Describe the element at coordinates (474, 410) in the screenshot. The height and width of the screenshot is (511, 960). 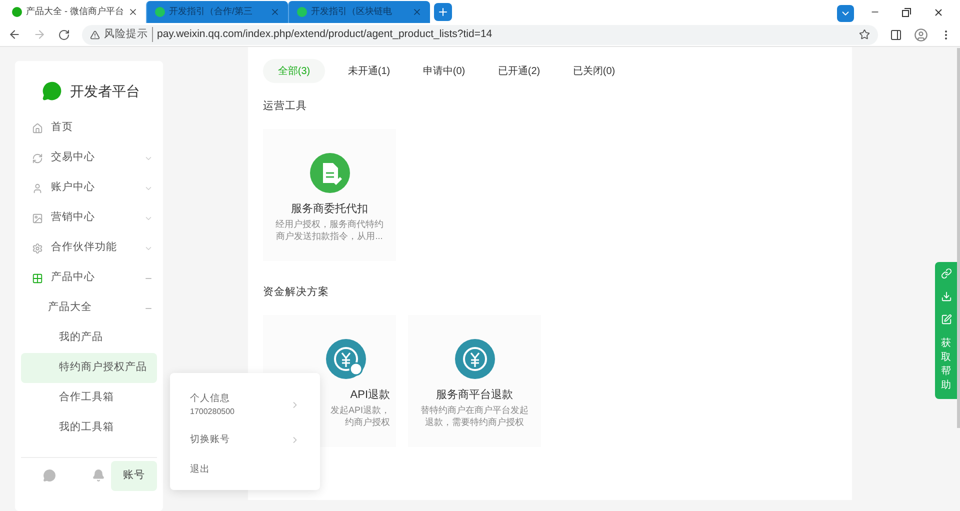
I see `card-description: 替特约商户在商户平台发起` at that location.